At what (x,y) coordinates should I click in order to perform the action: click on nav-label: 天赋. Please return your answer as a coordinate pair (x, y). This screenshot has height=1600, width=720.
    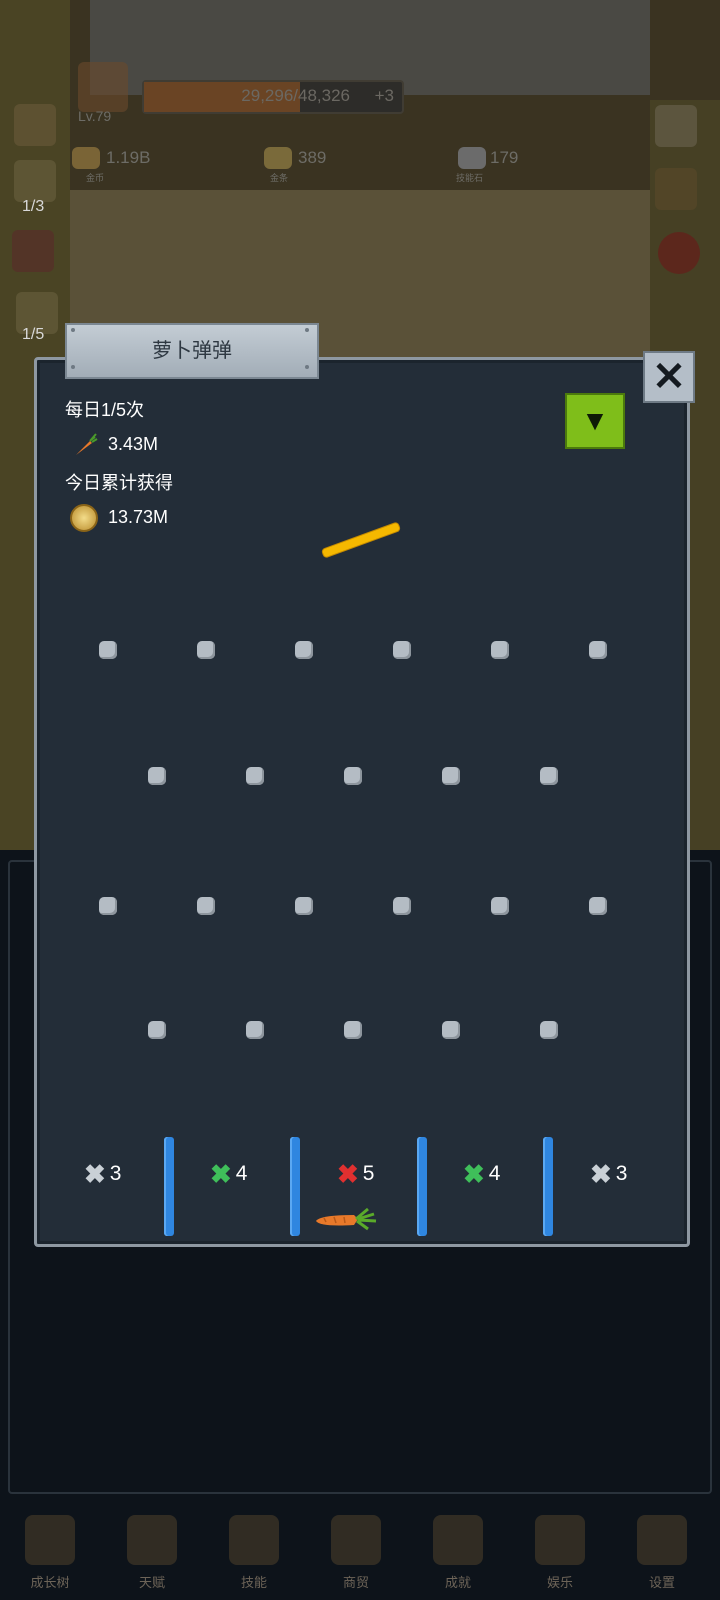
    Looking at the image, I should click on (151, 1582).